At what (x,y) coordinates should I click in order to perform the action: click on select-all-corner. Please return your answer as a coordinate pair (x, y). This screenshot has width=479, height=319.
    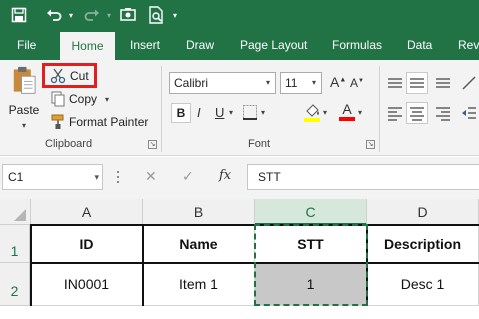
    Looking at the image, I should click on (15, 212).